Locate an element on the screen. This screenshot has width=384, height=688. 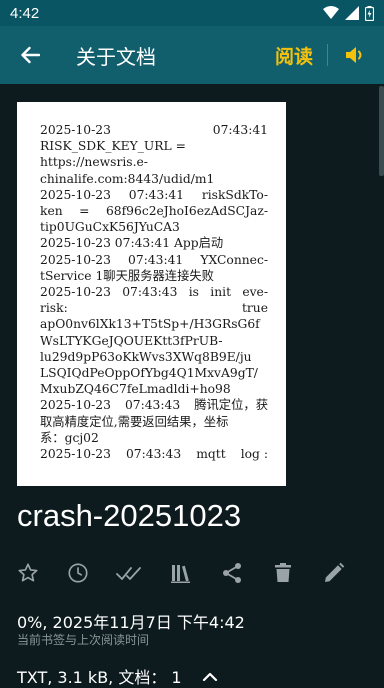
read-aloud-button is located at coordinates (355, 55).